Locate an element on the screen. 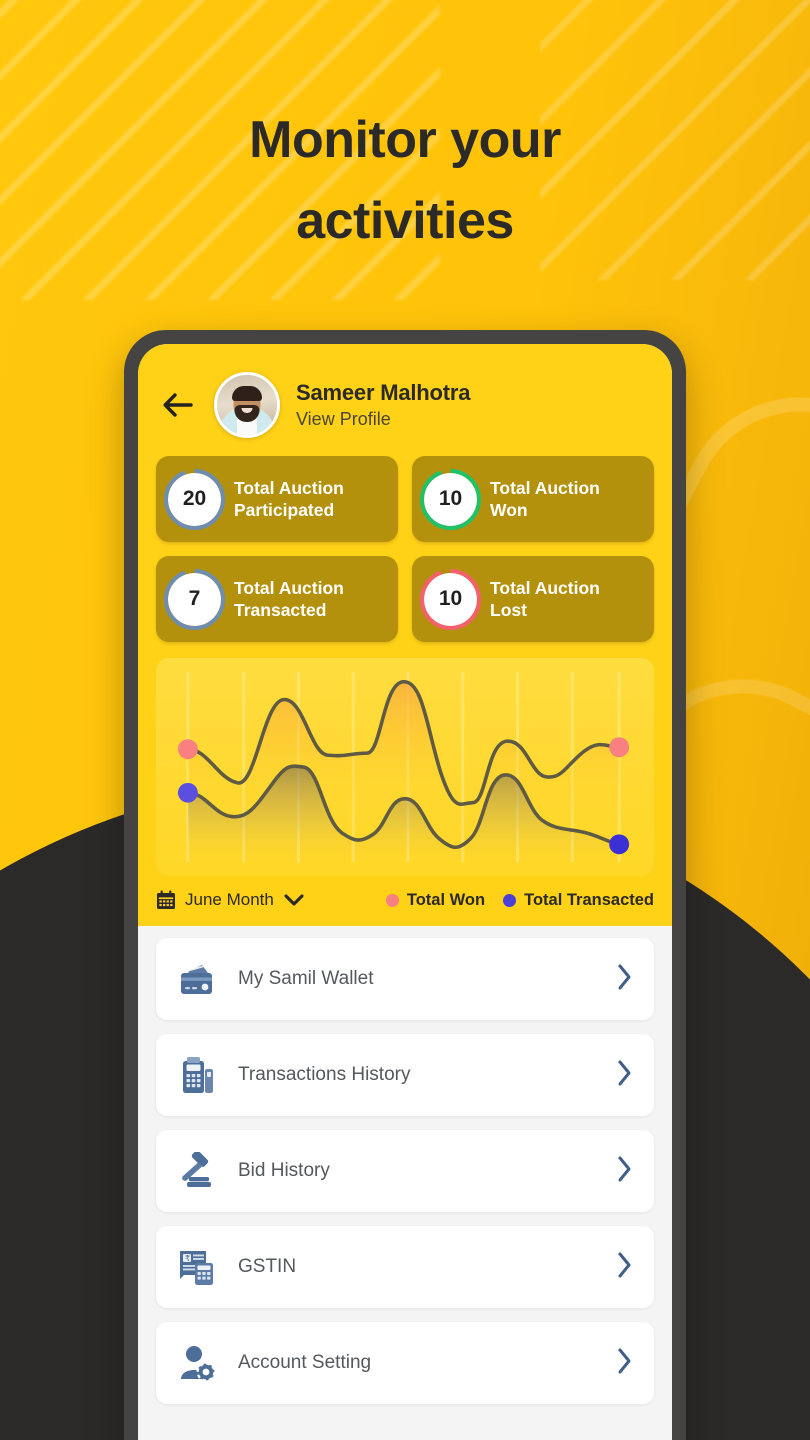 The image size is (810, 1440). profile-header: Sameer Malhotra View Profile is located at coordinates (405, 400).